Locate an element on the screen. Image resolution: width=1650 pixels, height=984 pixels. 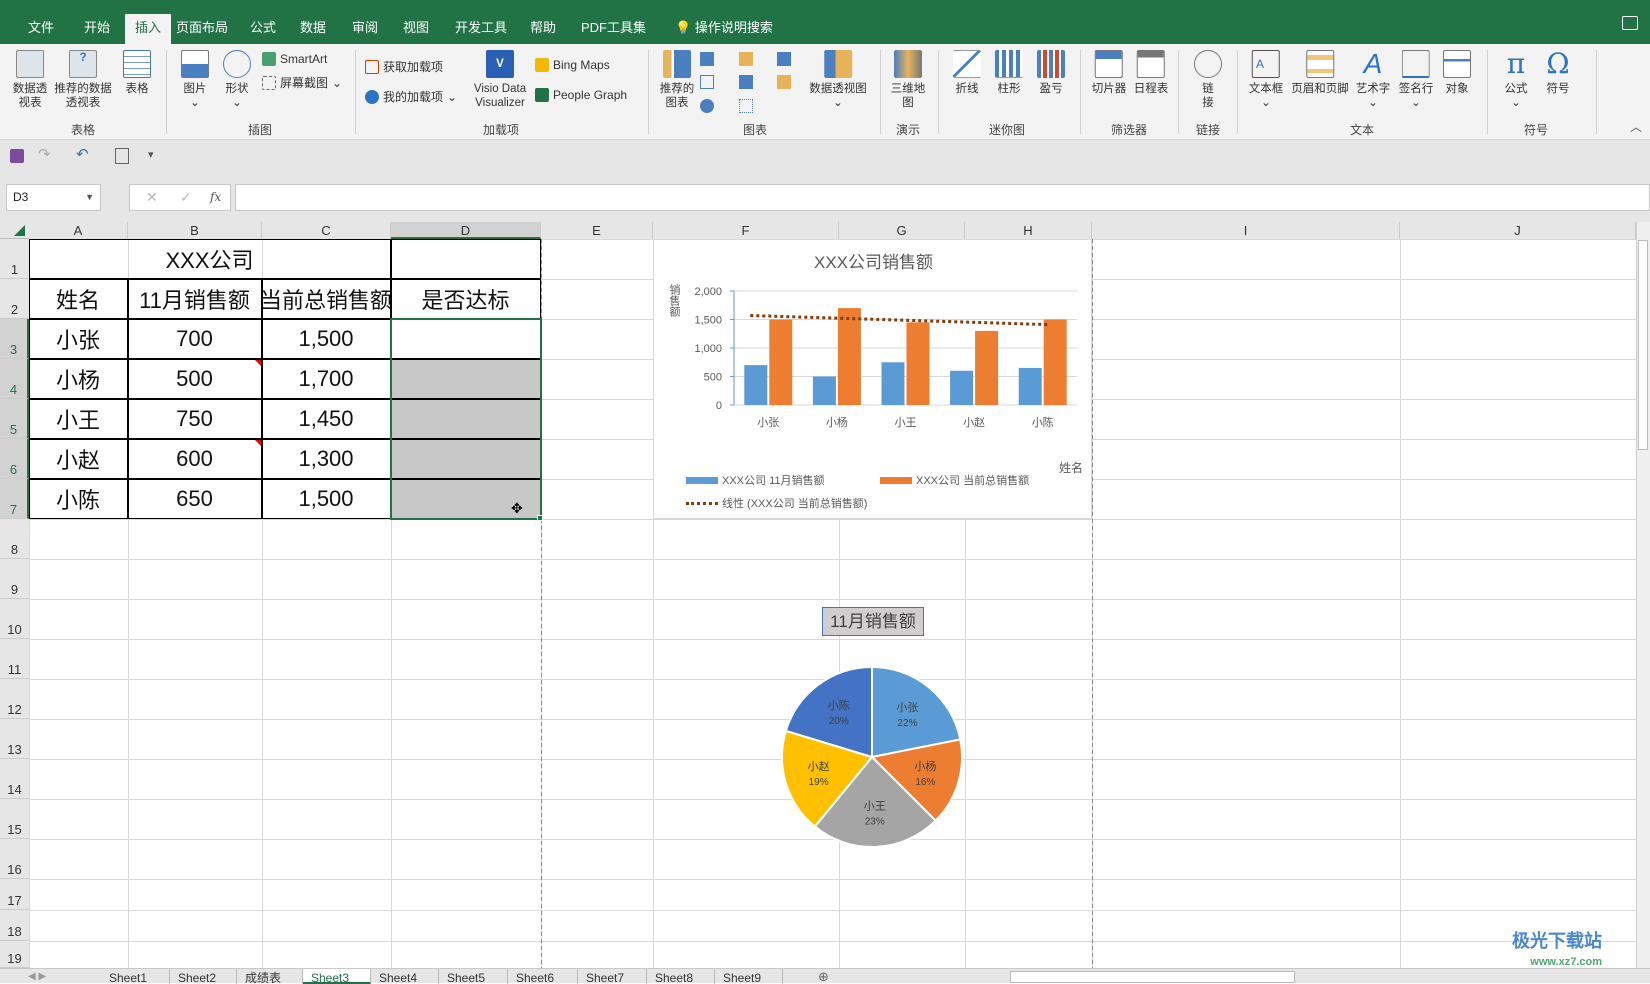
cell-a7: 小陈 is located at coordinates (78, 498).